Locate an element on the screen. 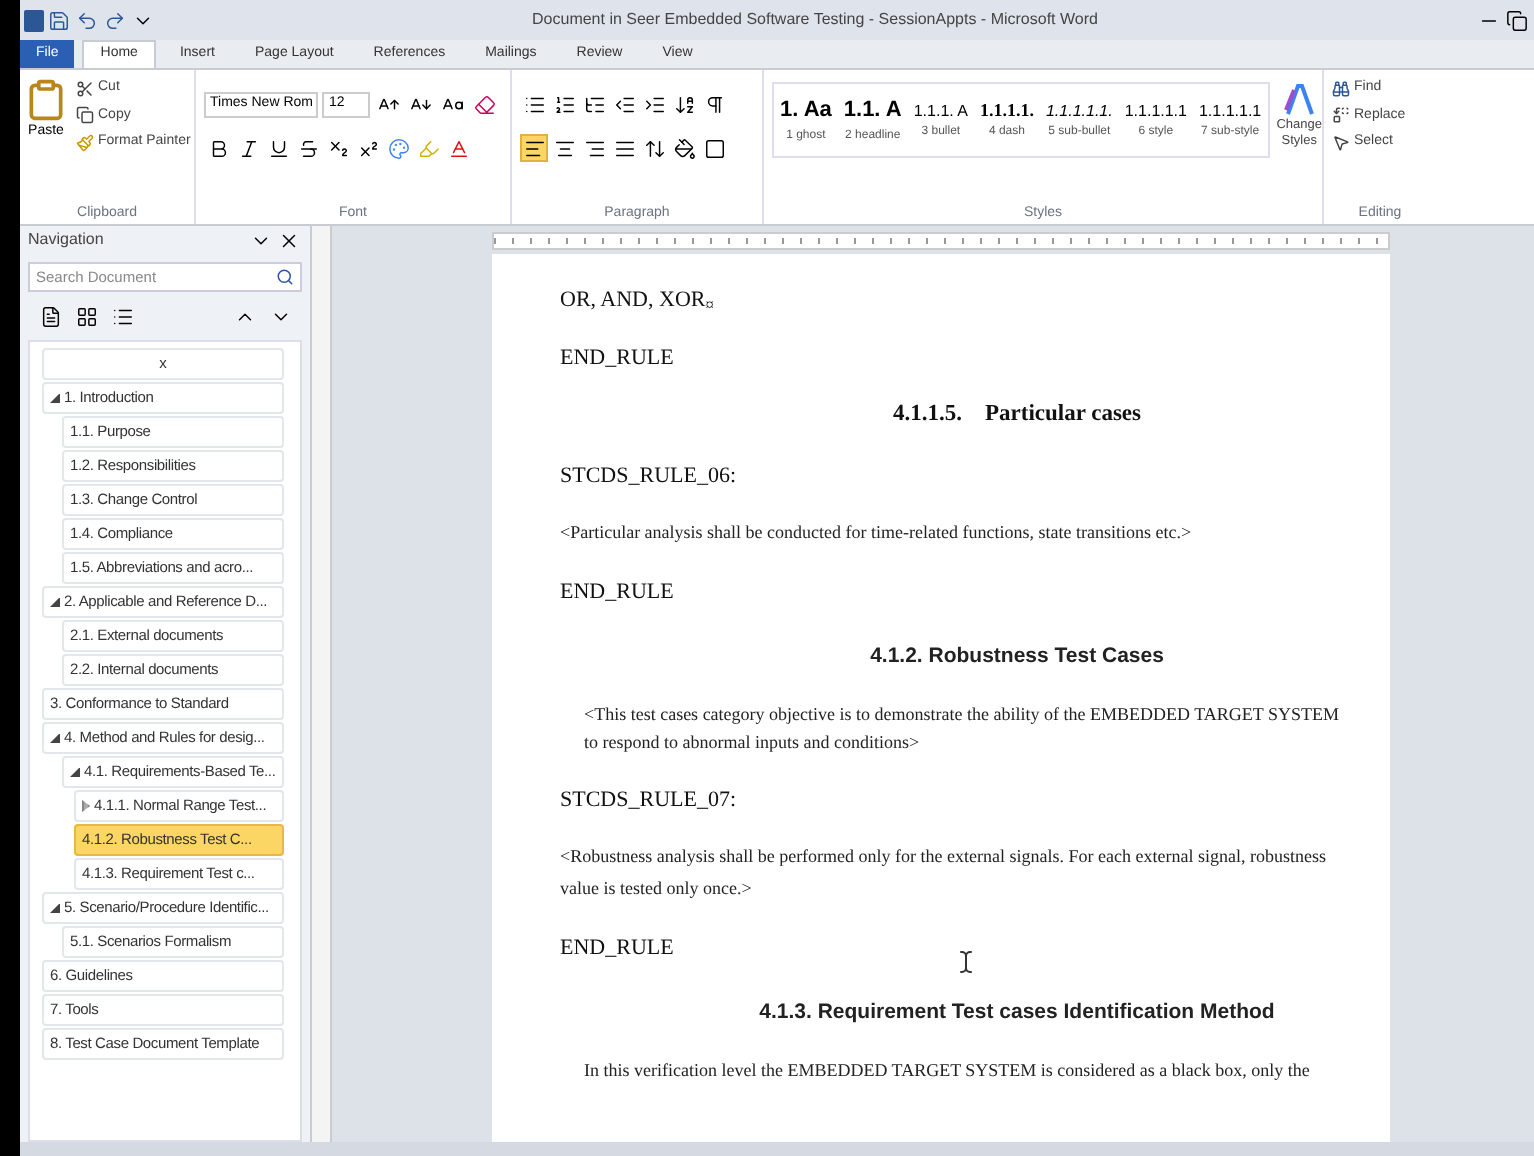 This screenshot has width=1534, height=1156. save-icon is located at coordinates (58, 20).